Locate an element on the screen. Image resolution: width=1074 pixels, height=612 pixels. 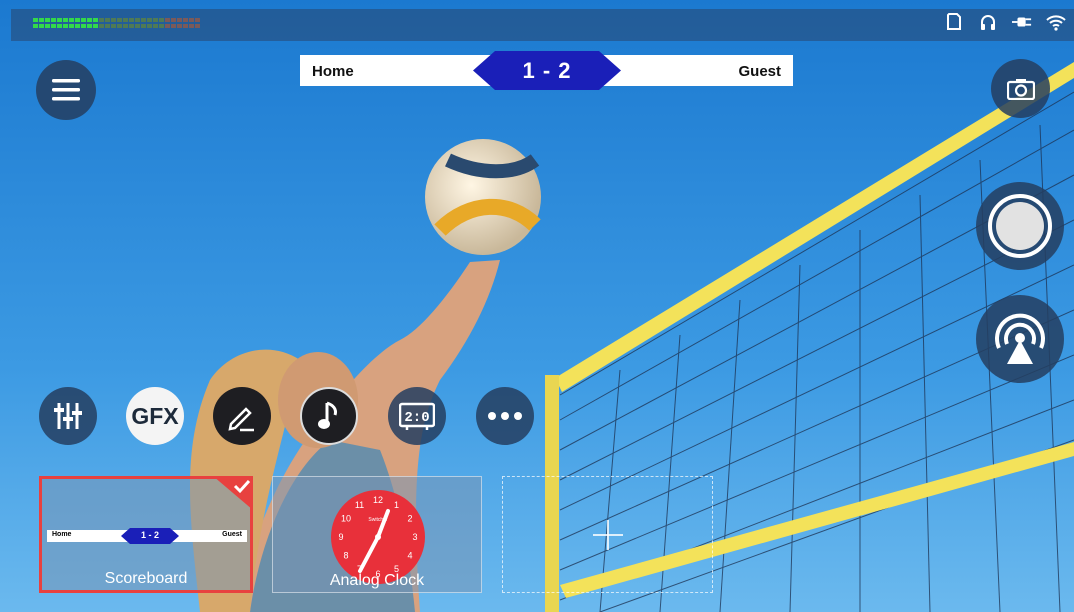
card-label: Scoreboard is located at coordinates (146, 578).